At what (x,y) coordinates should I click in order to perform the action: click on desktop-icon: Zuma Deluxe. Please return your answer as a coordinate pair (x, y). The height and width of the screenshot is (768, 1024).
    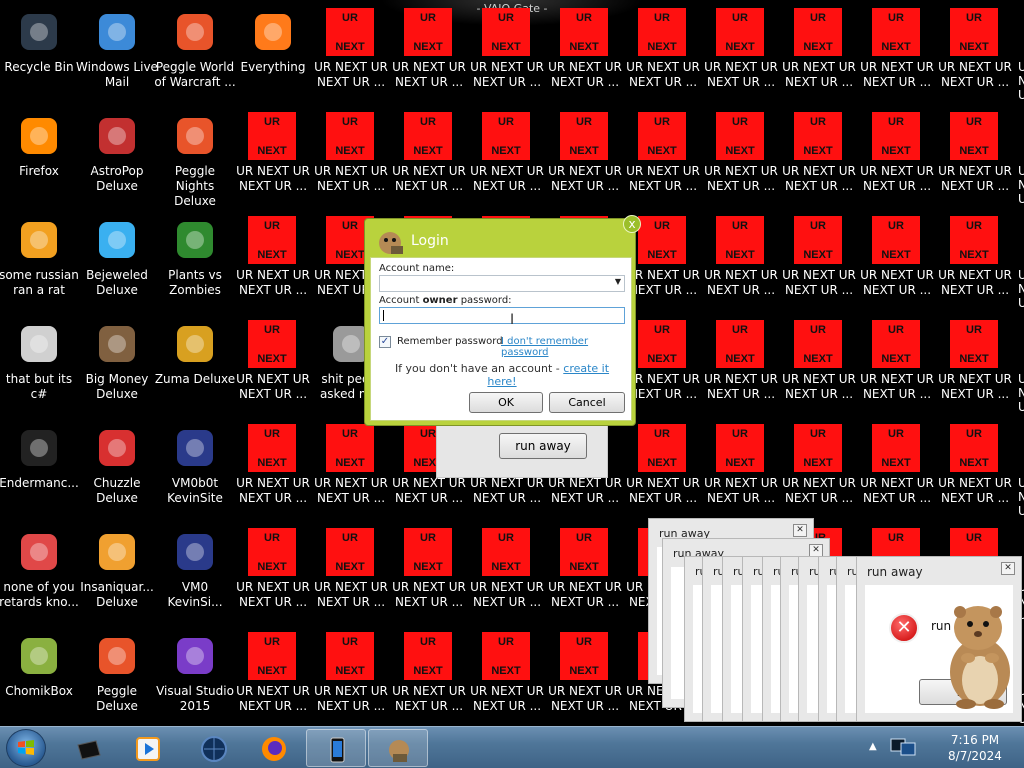
    Looking at the image, I should click on (195, 366).